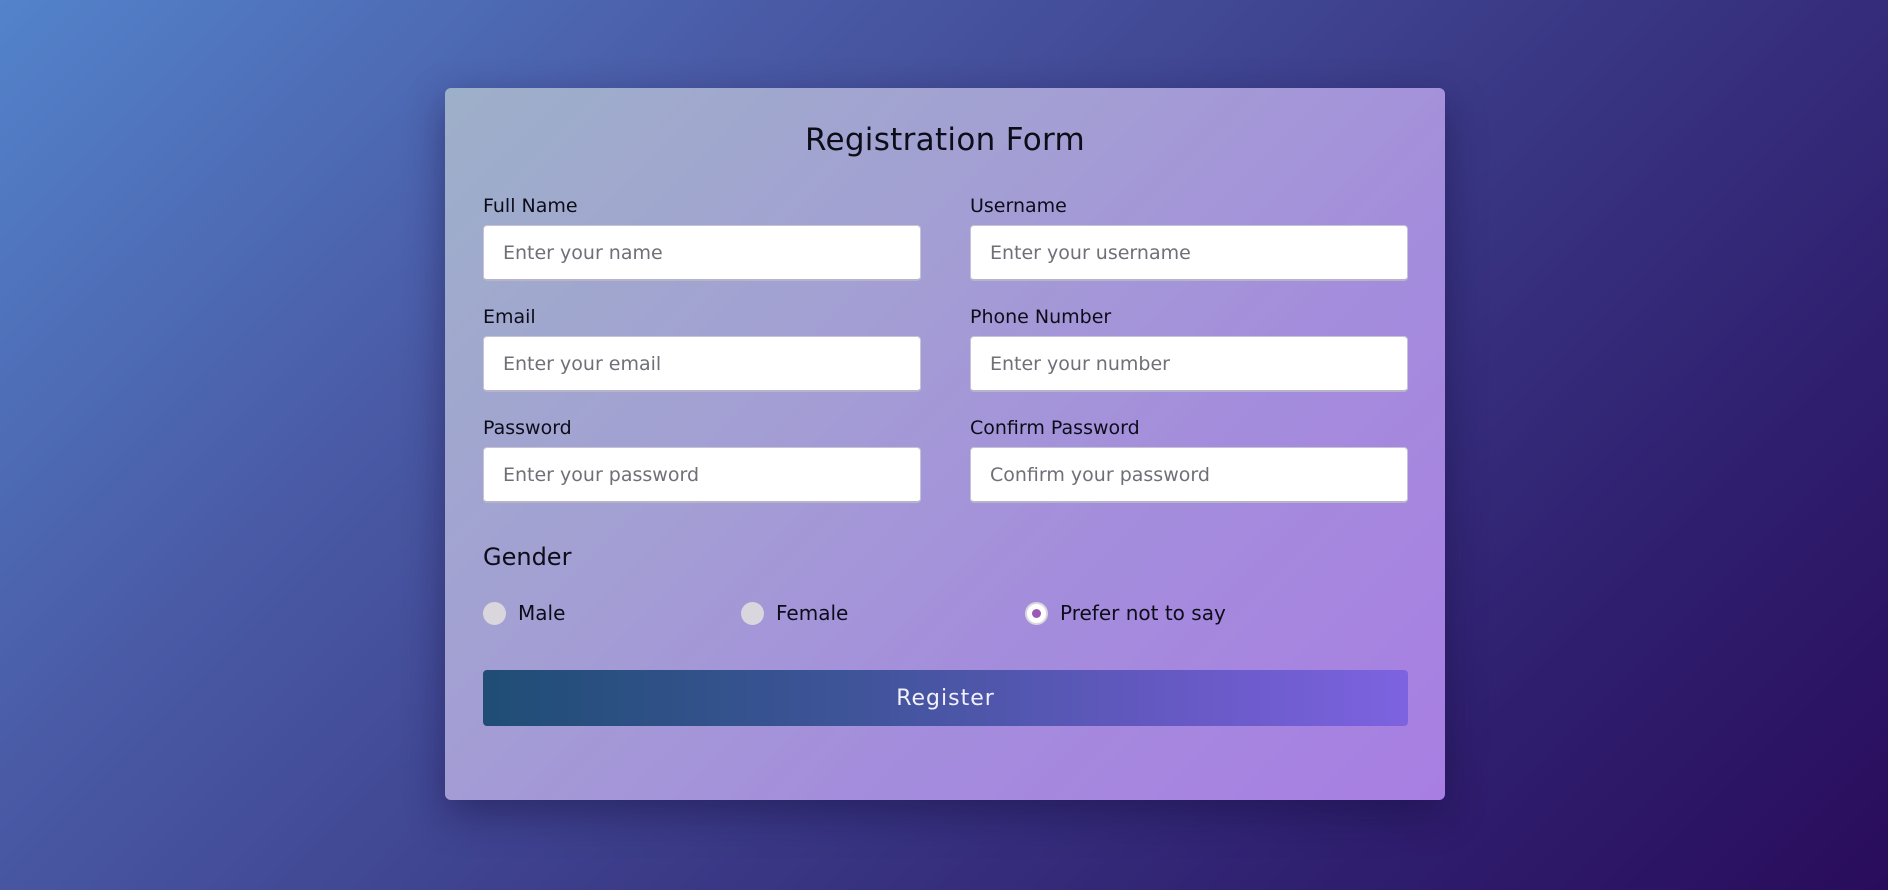 This screenshot has width=1888, height=890. Describe the element at coordinates (1036, 613) in the screenshot. I see `radio-prefer-not-to-say` at that location.